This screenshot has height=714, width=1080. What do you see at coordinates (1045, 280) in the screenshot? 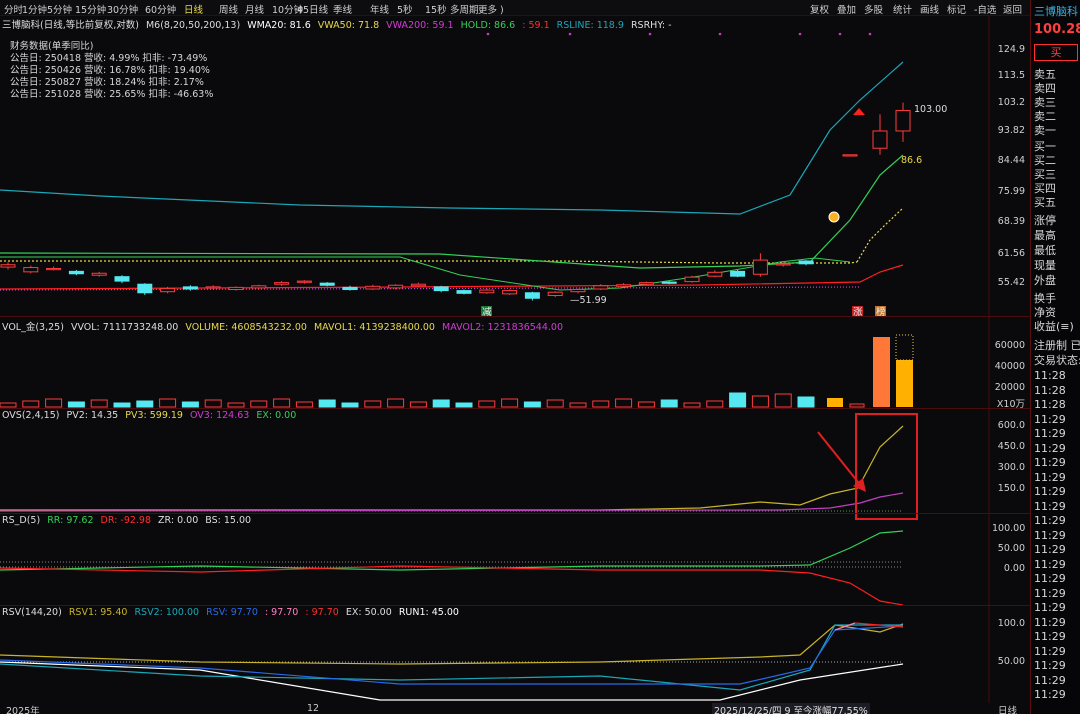
I see `quote-field: 外盘` at bounding box center [1045, 280].